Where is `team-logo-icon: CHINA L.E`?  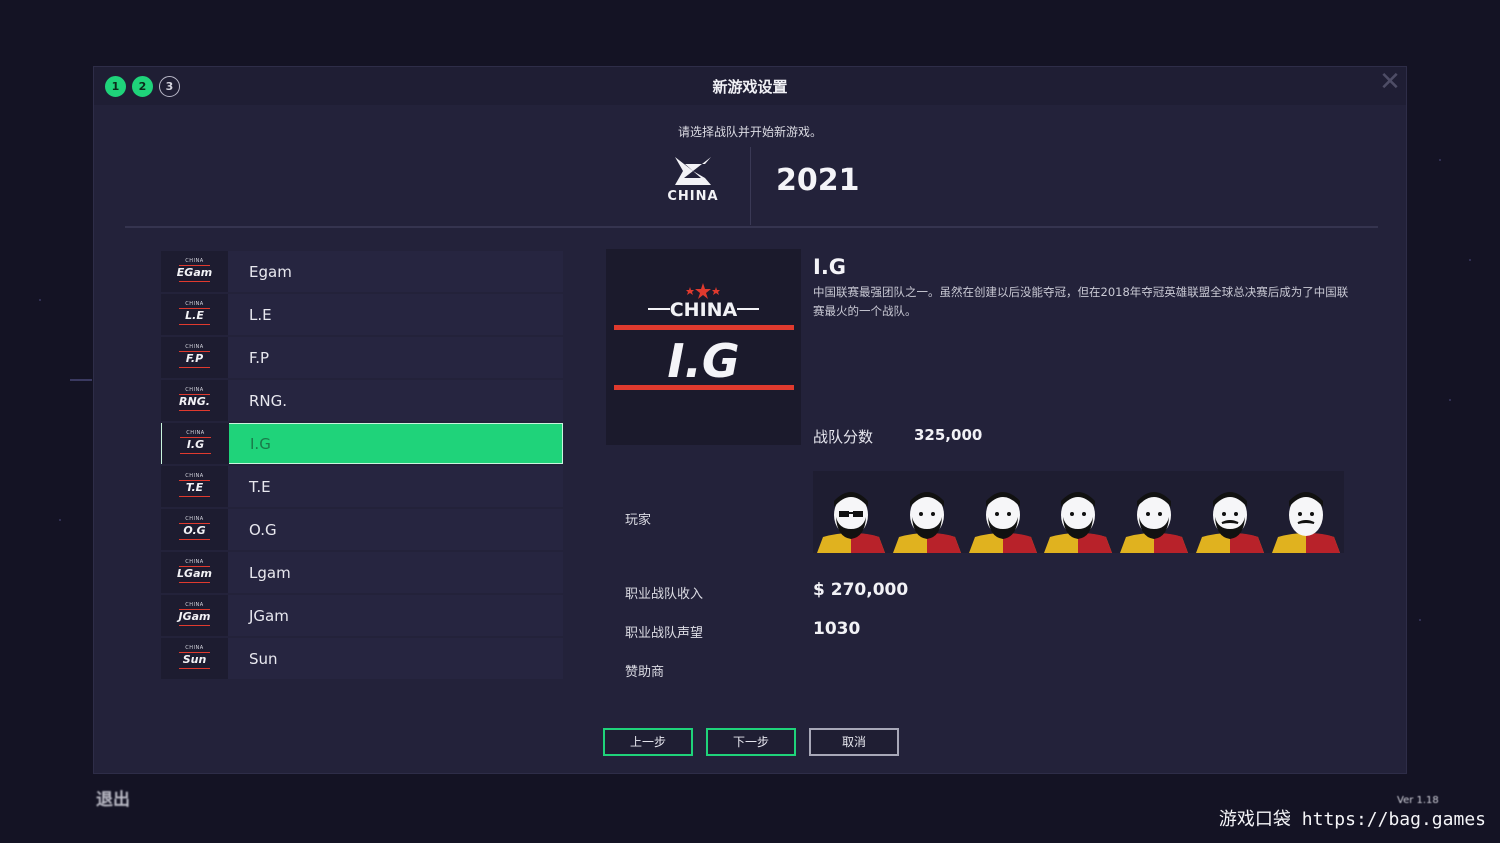 team-logo-icon: CHINA L.E is located at coordinates (194, 314).